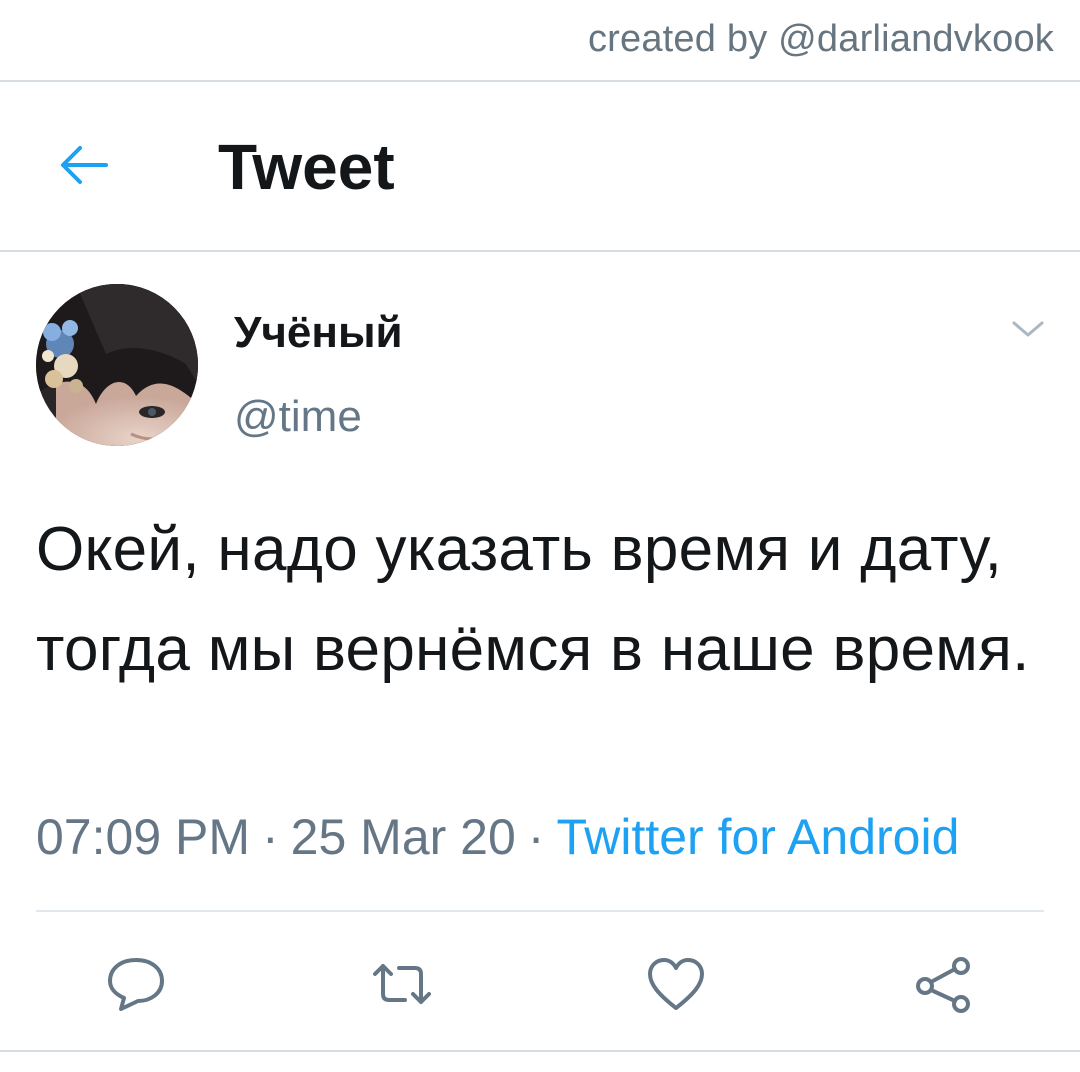 This screenshot has width=1080, height=1072. Describe the element at coordinates (540, 81) in the screenshot. I see `divider` at that location.